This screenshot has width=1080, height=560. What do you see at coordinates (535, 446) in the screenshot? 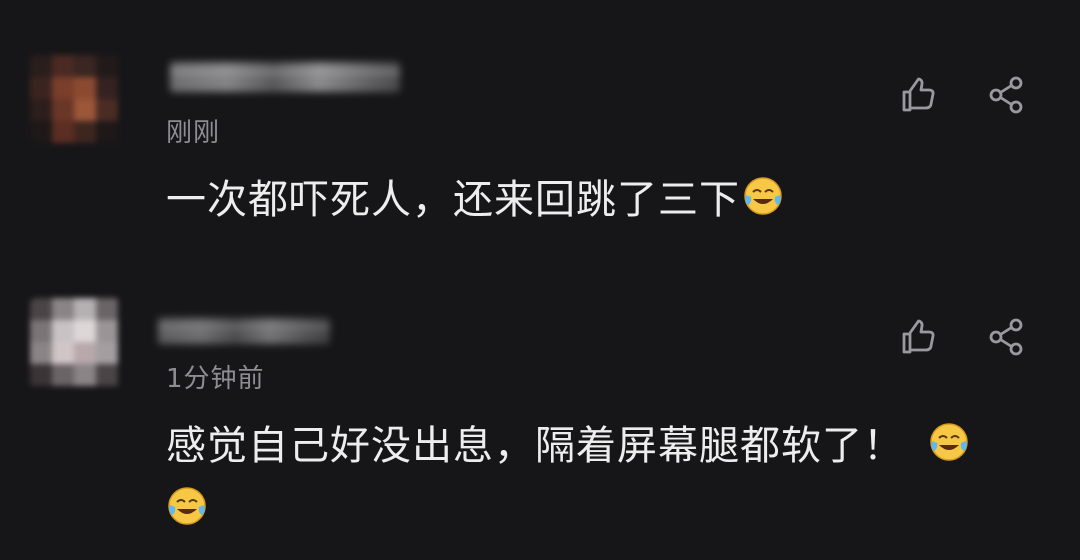
I see `comment-text-body: 感觉自己好没出息，隔着屏幕腿都软了！` at bounding box center [535, 446].